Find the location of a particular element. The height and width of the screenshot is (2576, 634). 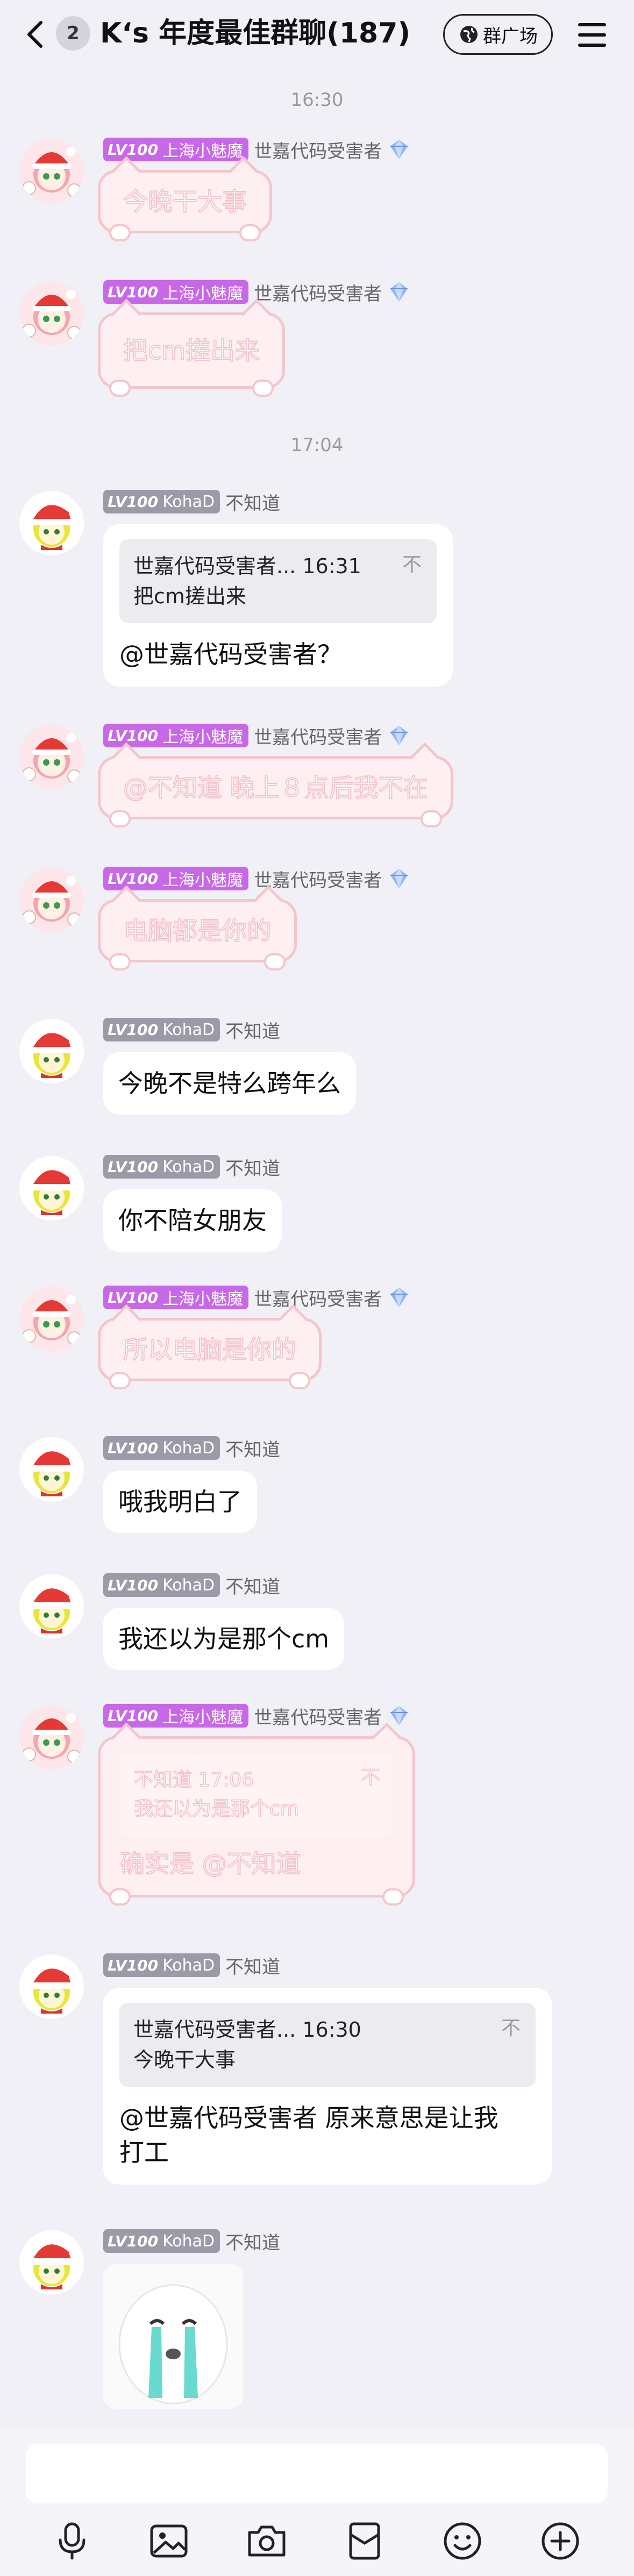

quoted-message: 世嘉代码受害者... 16:30 今晚干大事 不 is located at coordinates (327, 2045).